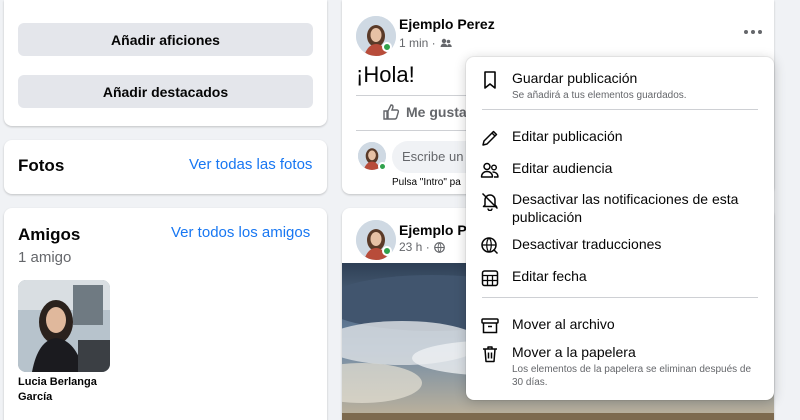 Image resolution: width=800 pixels, height=420 pixels. I want to click on photos-card: Fotos Ver todas las fotos, so click(165, 167).